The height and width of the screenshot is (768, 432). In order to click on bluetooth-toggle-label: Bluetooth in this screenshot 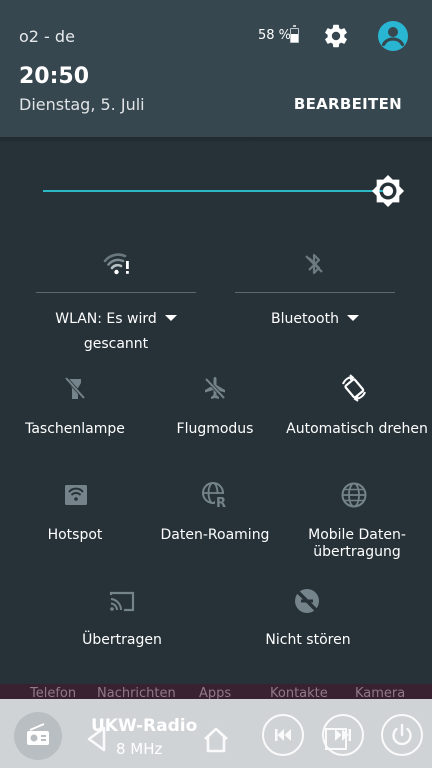, I will do `click(315, 319)`.